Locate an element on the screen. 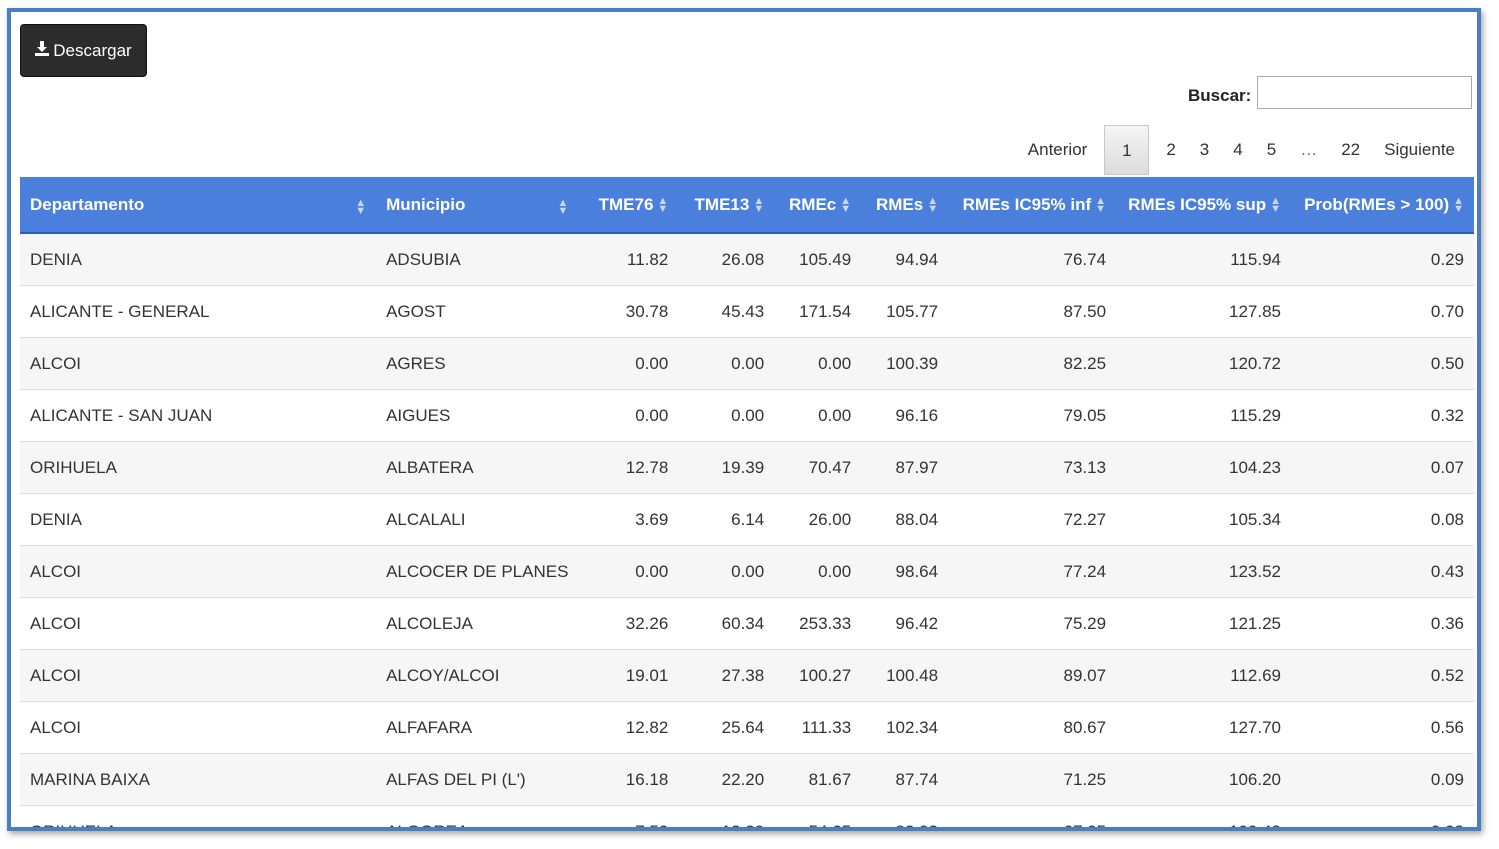 The height and width of the screenshot is (849, 1499). cell-tme13: 27.38 is located at coordinates (726, 675).